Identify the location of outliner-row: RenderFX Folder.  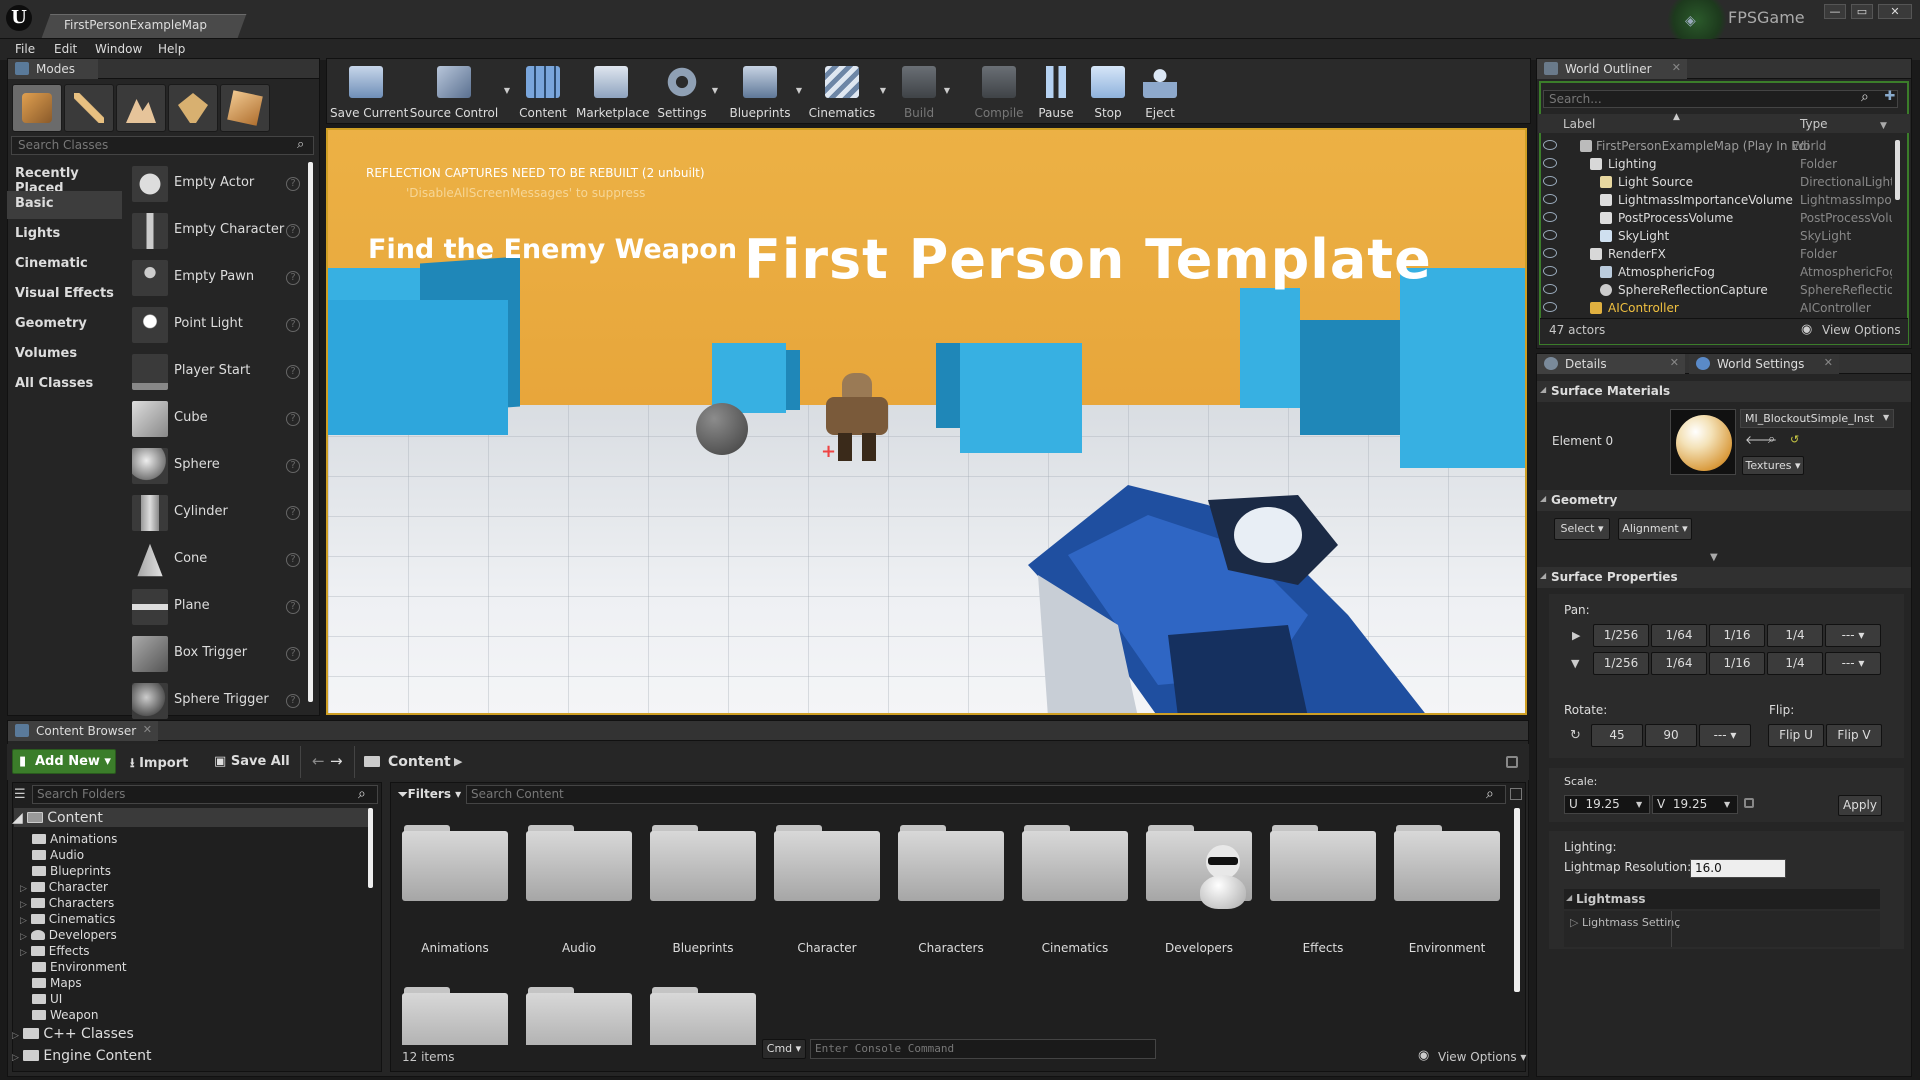
(1715, 254).